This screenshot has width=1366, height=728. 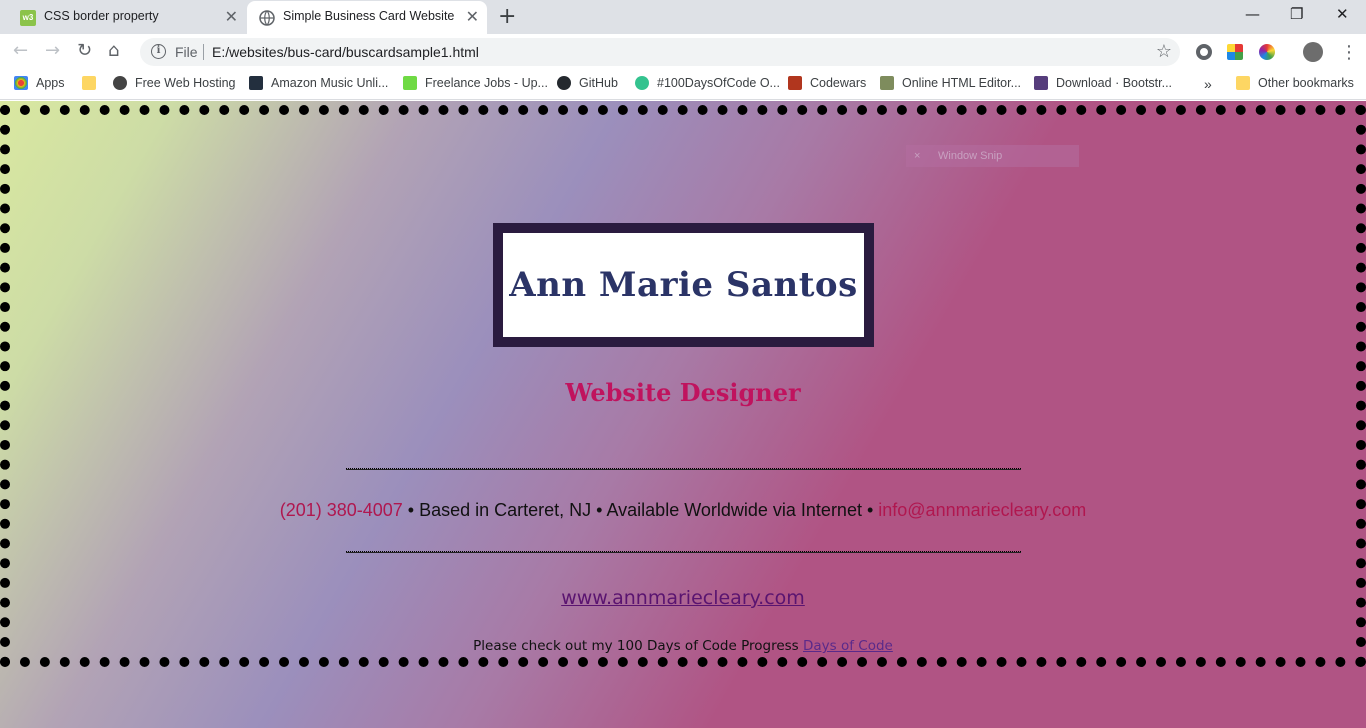 I want to click on tab-business-card: Simple Business Card Website ✕, so click(x=367, y=17).